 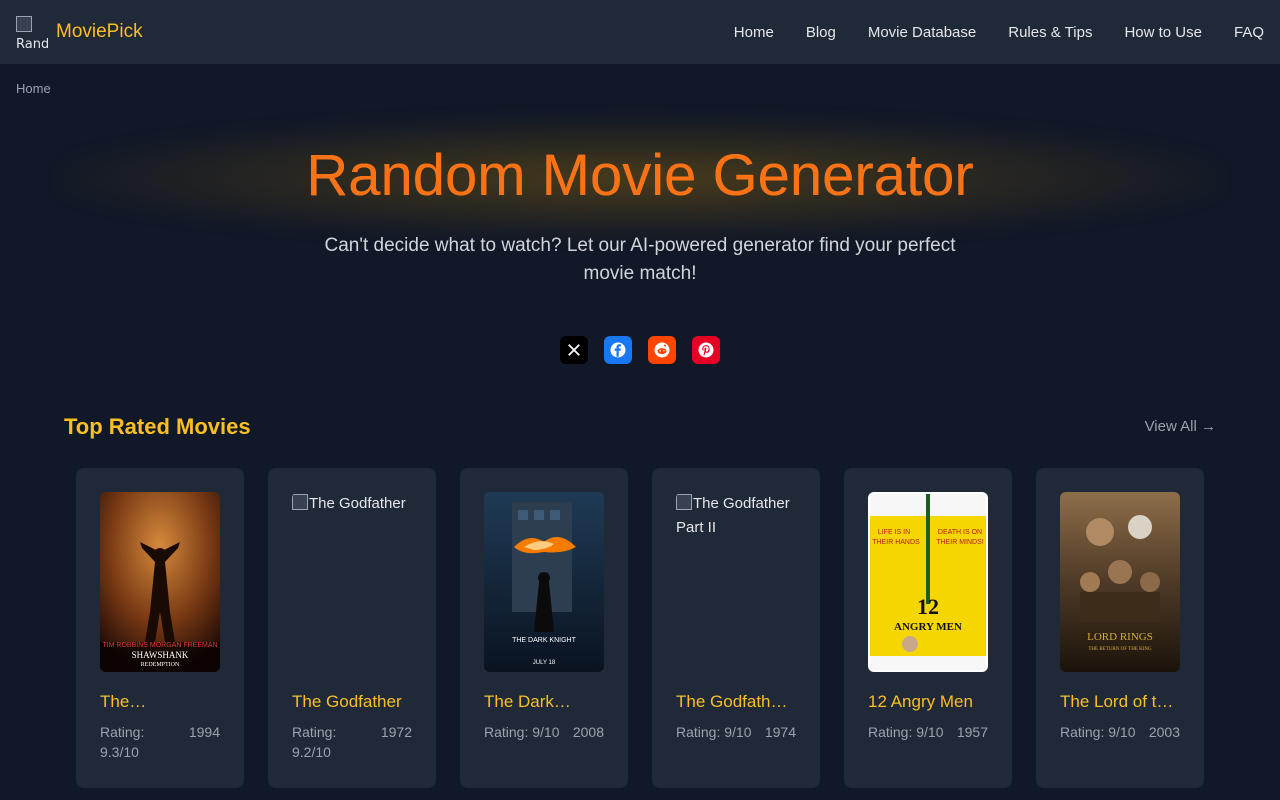 What do you see at coordinates (896, 542) in the screenshot?
I see `svg-text: THEIR HANDS` at bounding box center [896, 542].